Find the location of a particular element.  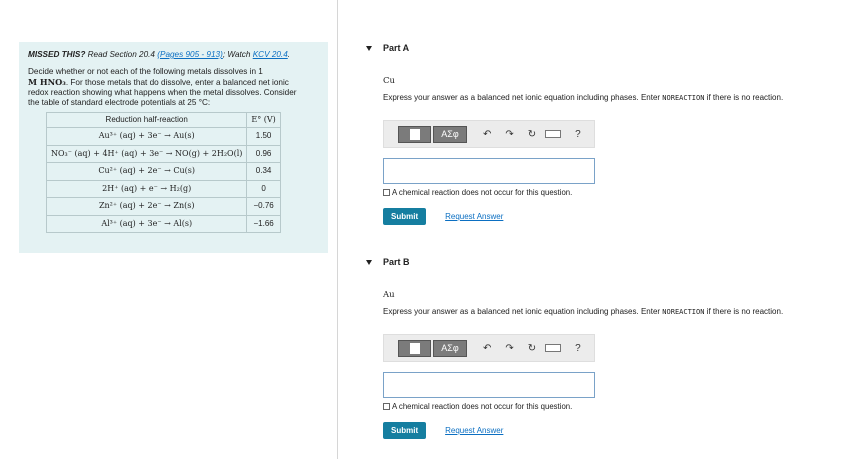

table-row: Zn²⁺ (aq) + 2e⁻ → Zn(s) −0.76 is located at coordinates (163, 206).